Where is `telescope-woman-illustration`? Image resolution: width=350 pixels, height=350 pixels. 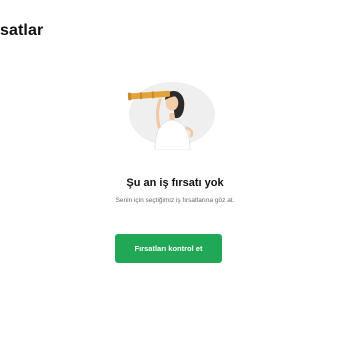
telescope-woman-illustration is located at coordinates (171, 116).